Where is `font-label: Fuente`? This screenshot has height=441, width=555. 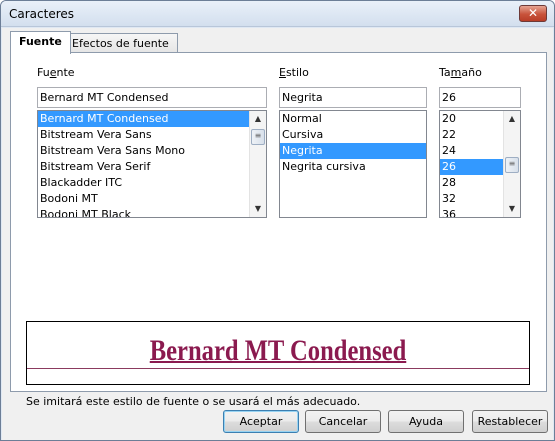
font-label: Fuente is located at coordinates (56, 72).